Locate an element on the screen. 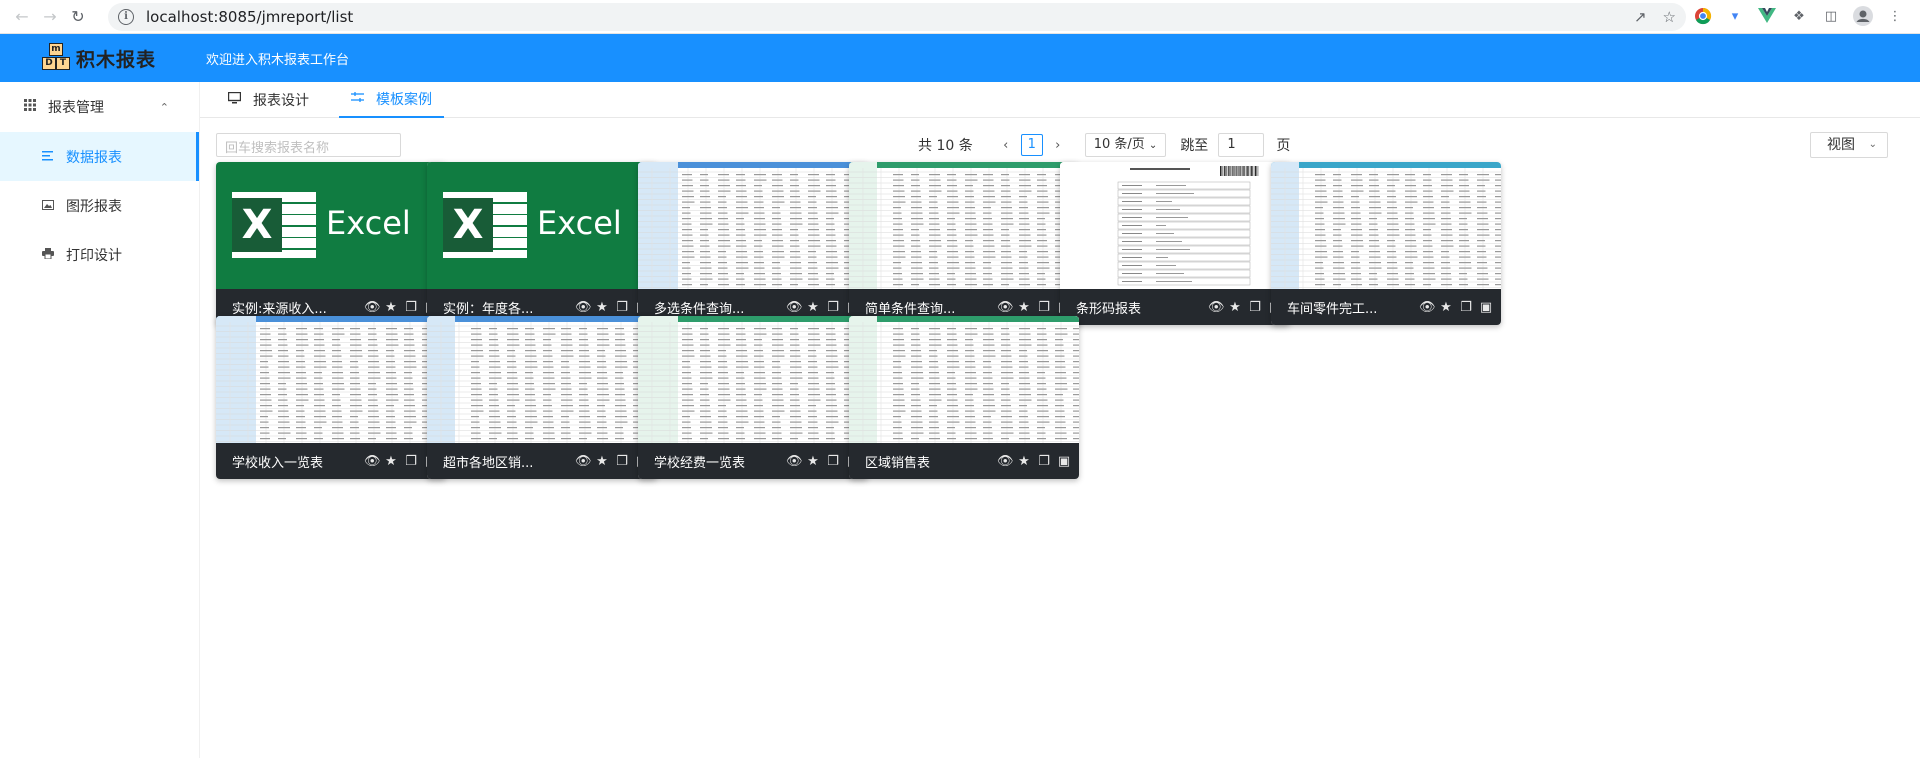 Image resolution: width=1920 pixels, height=758 pixels. pagination: 共 10 条 ‹ 1 › 10 条/页 ⌄ 跳至 1 页 is located at coordinates (1104, 145).